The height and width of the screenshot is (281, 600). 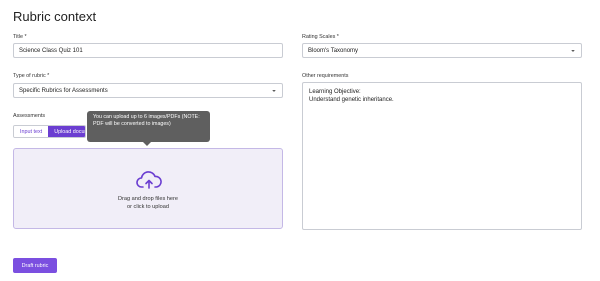 I want to click on rubric-type-select: Specific Rubrics for Assessments, so click(x=148, y=90).